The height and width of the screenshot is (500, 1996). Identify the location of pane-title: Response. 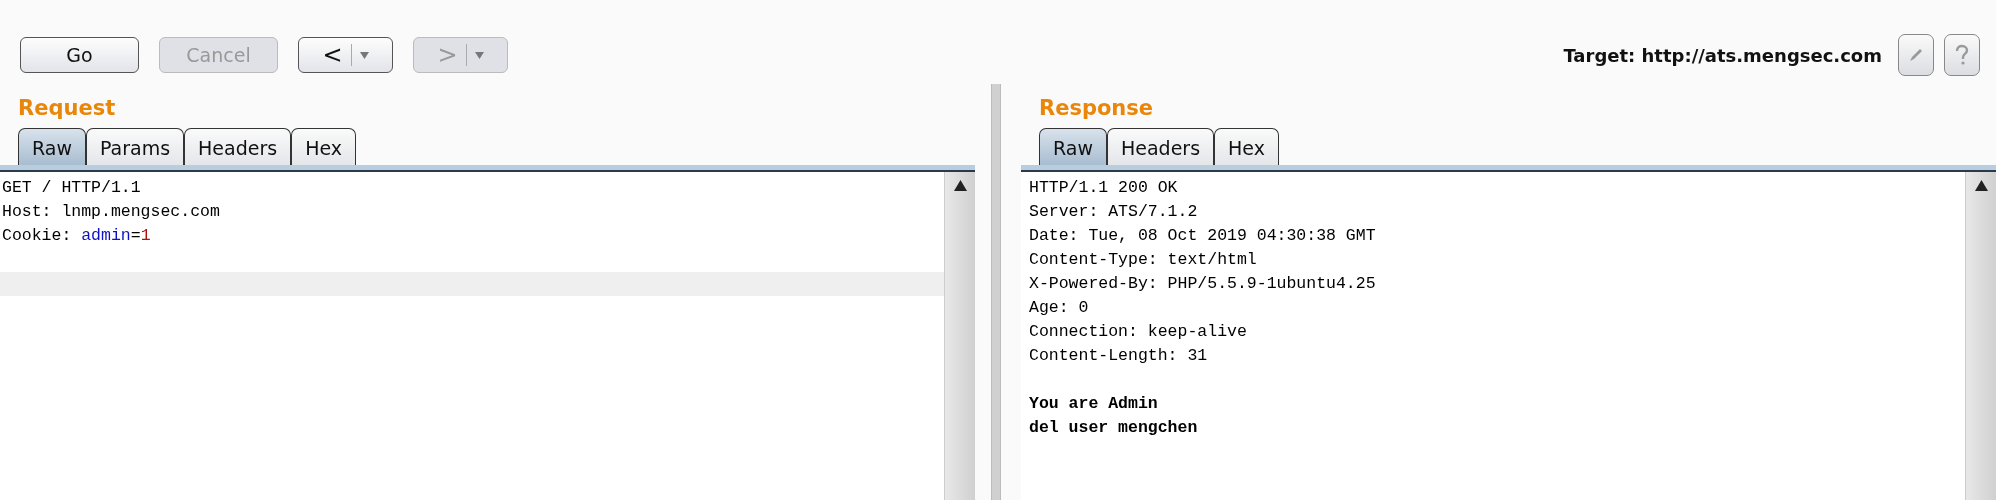
(1096, 108).